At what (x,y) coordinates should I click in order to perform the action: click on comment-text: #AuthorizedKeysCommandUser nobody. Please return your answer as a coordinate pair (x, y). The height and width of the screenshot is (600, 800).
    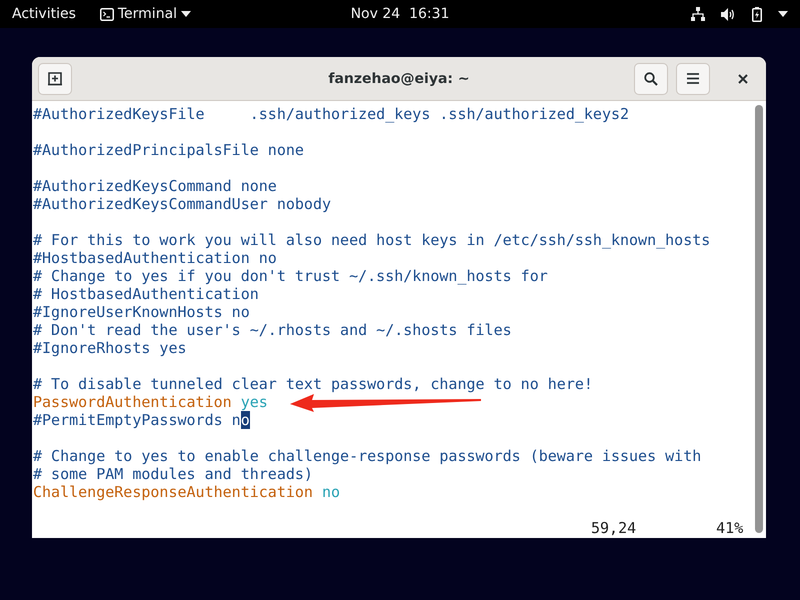
    Looking at the image, I should click on (182, 204).